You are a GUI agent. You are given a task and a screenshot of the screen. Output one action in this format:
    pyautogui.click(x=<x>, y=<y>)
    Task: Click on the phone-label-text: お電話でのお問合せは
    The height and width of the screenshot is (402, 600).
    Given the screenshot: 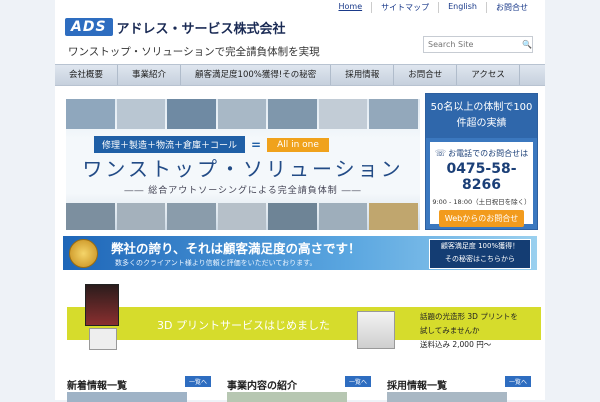 What is the action you would take?
    pyautogui.click(x=488, y=153)
    